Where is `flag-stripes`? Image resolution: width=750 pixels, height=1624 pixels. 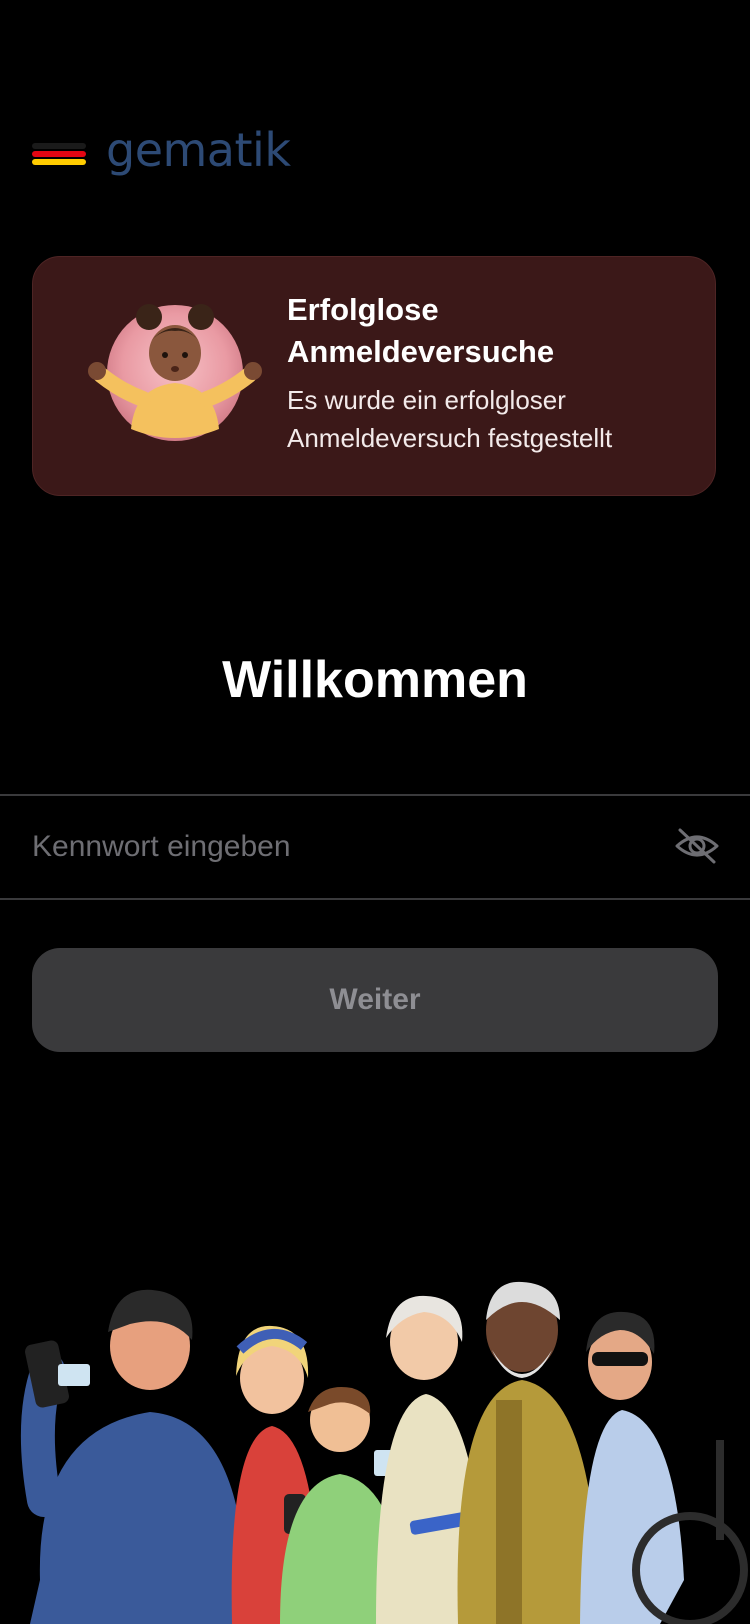
flag-stripes is located at coordinates (59, 154).